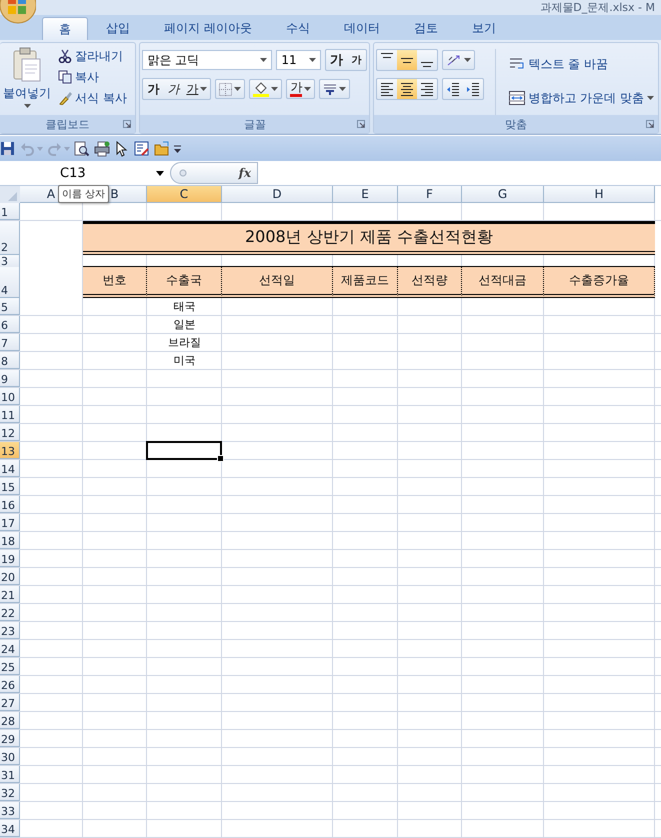  Describe the element at coordinates (517, 98) in the screenshot. I see `merge-cells-icon` at that location.